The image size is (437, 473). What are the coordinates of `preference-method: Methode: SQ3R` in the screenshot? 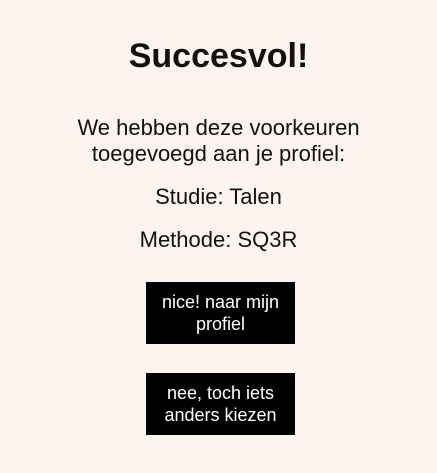 It's located at (218, 239).